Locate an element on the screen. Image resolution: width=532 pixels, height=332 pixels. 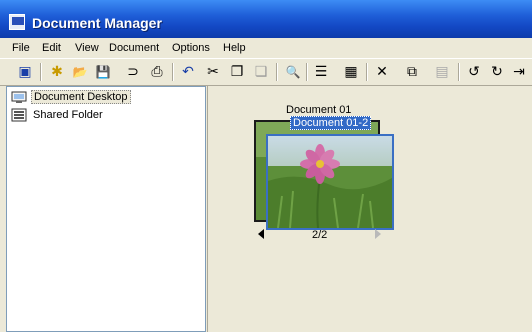
menu-edit: Edit is located at coordinates (51, 48).